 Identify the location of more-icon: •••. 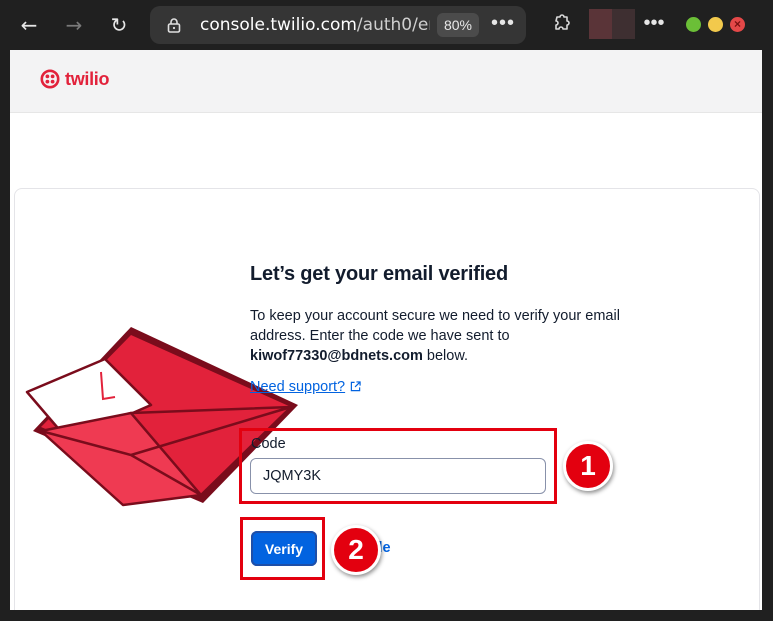
(503, 24).